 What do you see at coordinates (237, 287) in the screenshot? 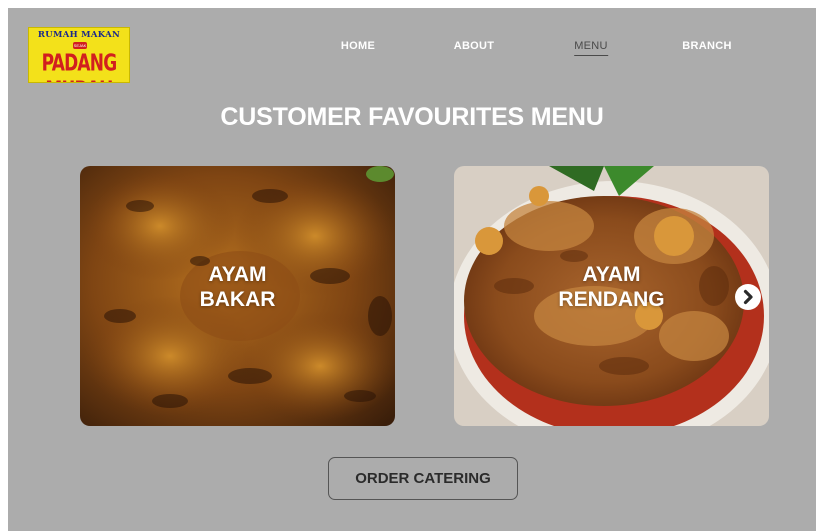
I see `menu-card-title: AYAM BAKAR` at bounding box center [237, 287].